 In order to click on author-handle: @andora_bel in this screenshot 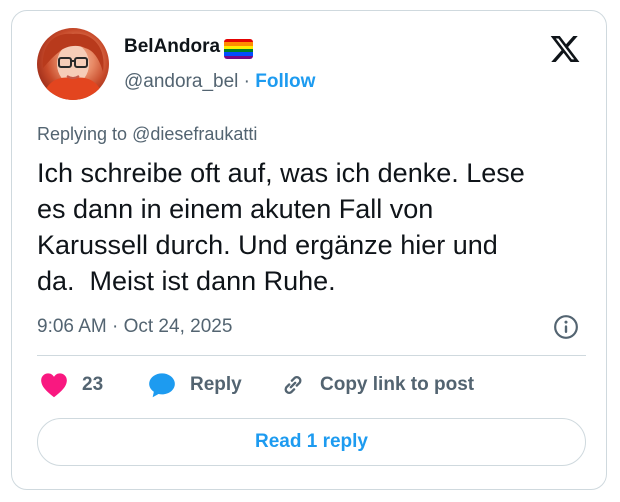, I will do `click(181, 81)`.